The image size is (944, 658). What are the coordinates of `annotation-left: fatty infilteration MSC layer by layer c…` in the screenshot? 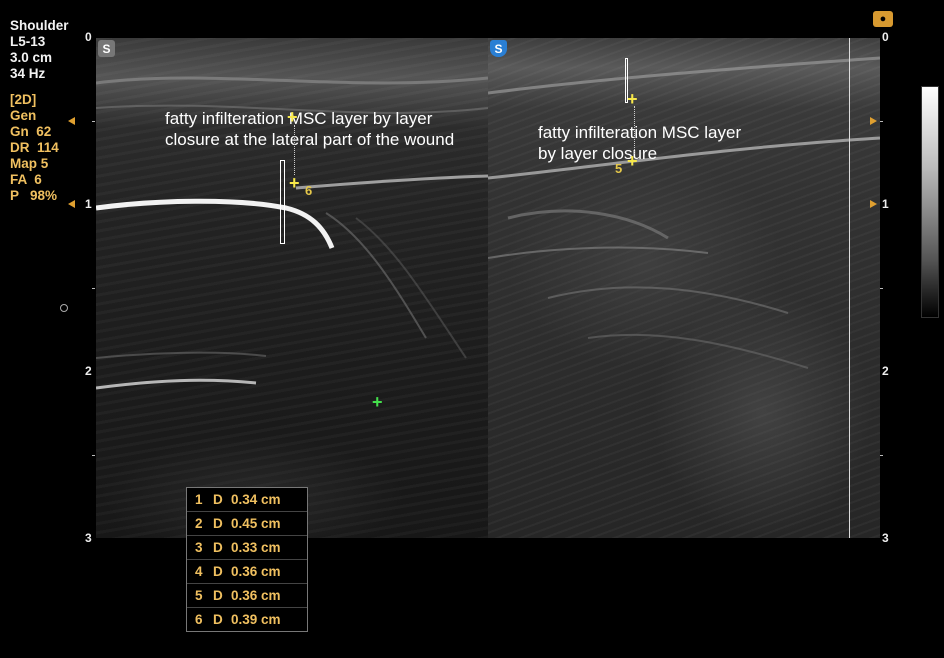 It's located at (310, 129).